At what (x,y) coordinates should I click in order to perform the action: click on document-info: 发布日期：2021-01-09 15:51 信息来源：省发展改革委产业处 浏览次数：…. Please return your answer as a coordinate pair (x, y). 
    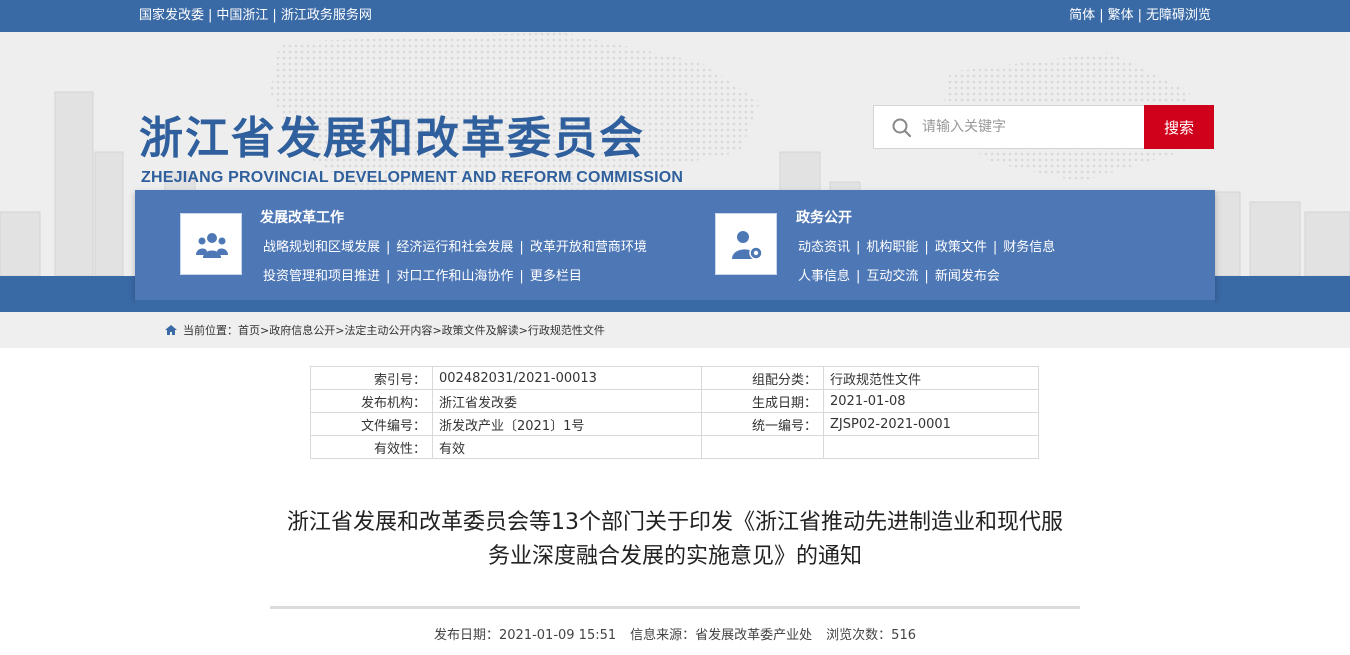
    Looking at the image, I should click on (675, 633).